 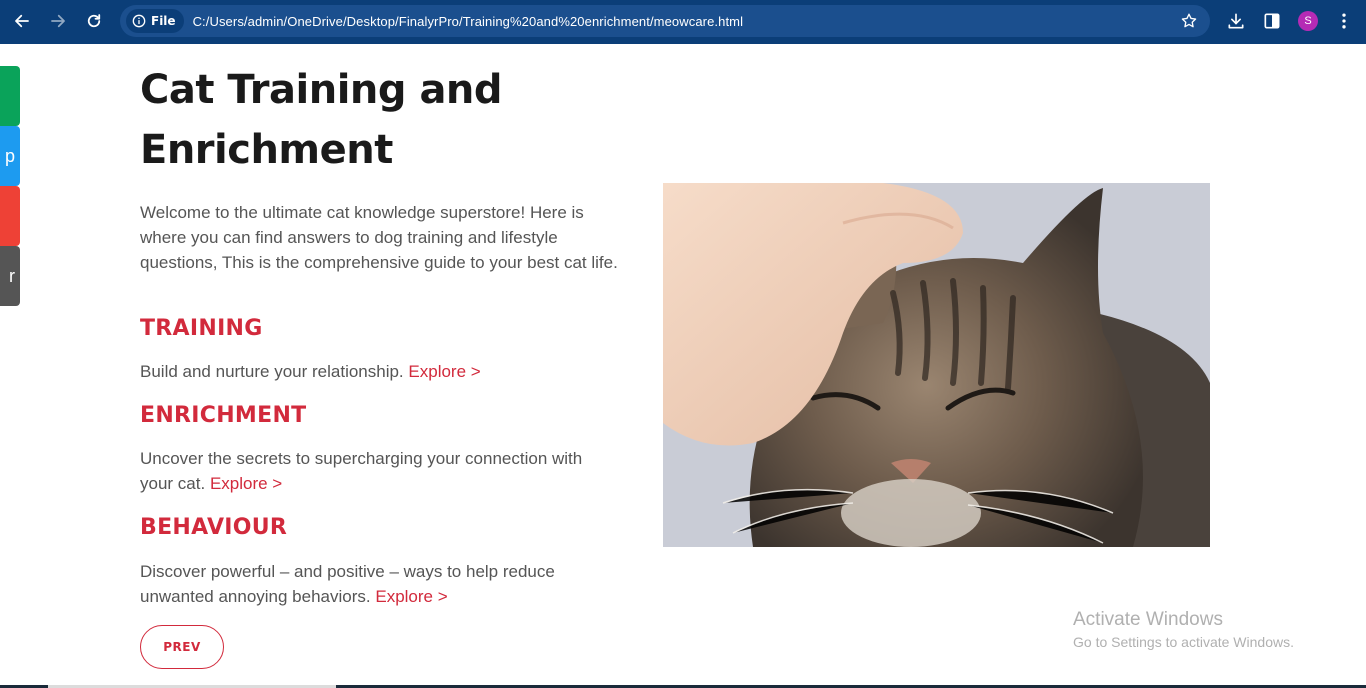 I want to click on share-tab-gray: r, so click(x=10, y=276).